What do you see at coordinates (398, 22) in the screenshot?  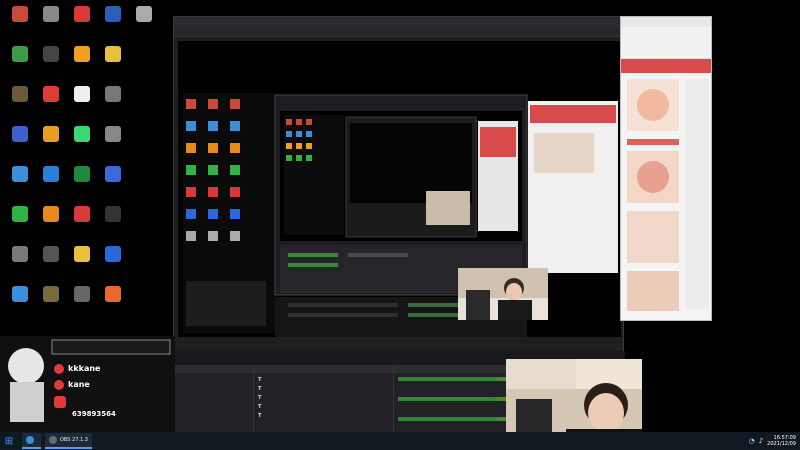 I see `obs-title-bar` at bounding box center [398, 22].